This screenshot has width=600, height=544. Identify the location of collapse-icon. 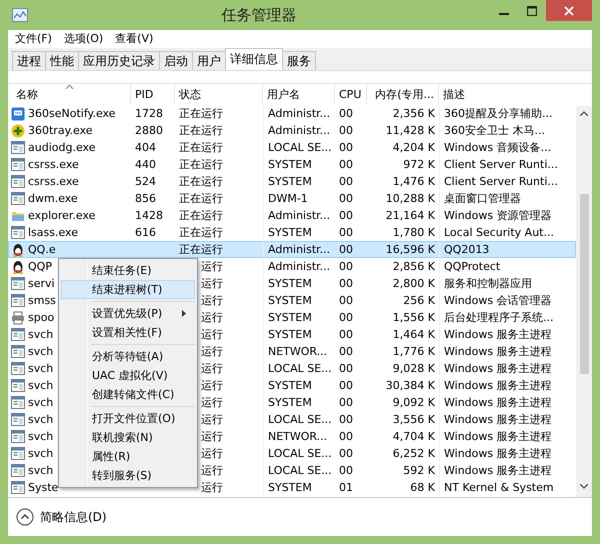
(25, 517).